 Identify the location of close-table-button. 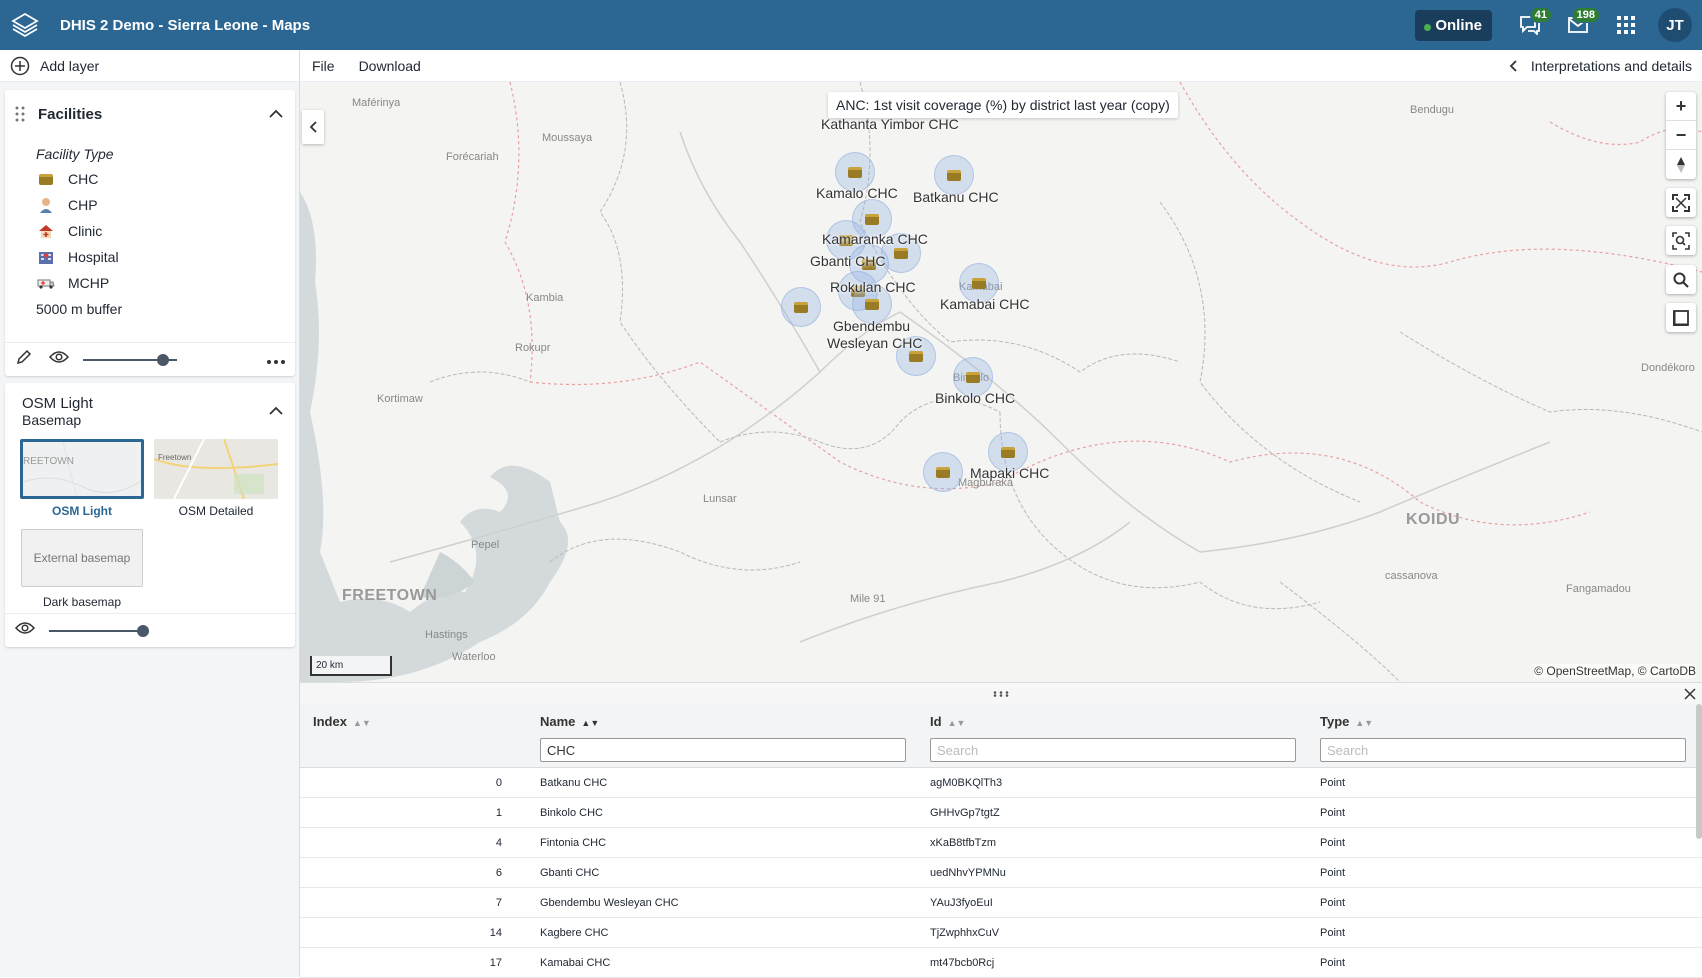
(1690, 696).